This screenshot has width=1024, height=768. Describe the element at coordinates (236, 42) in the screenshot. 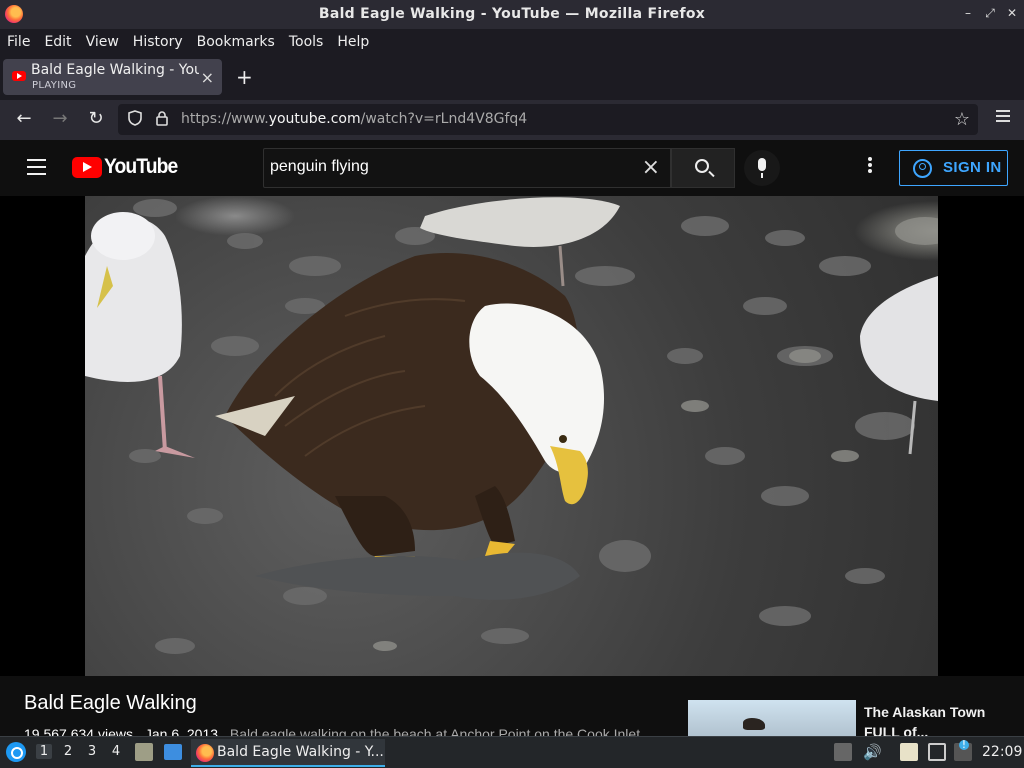

I see `menu-bookmarks: Bookmarks` at that location.